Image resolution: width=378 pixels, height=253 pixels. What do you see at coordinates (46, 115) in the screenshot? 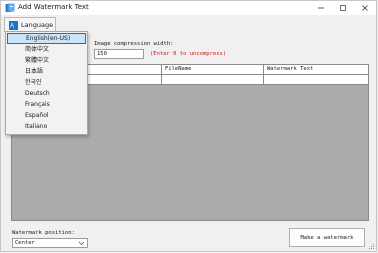
I see `language-option-spanish: Español` at bounding box center [46, 115].